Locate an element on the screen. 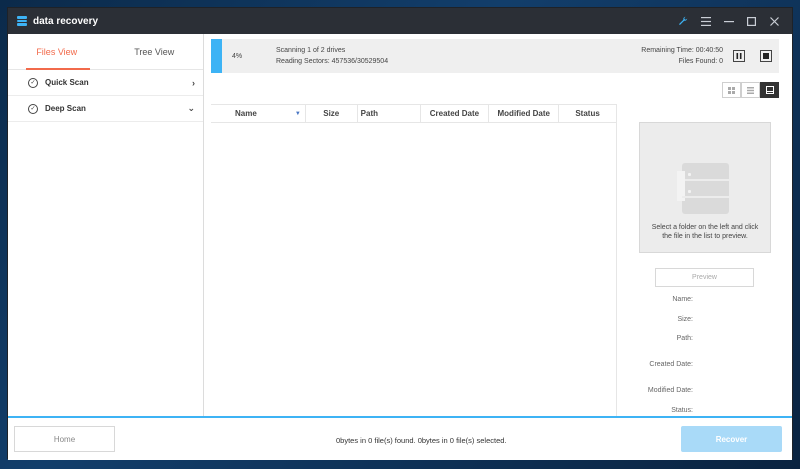 The width and height of the screenshot is (800, 469). sidebar-item-label: Deep Scan is located at coordinates (65, 108).